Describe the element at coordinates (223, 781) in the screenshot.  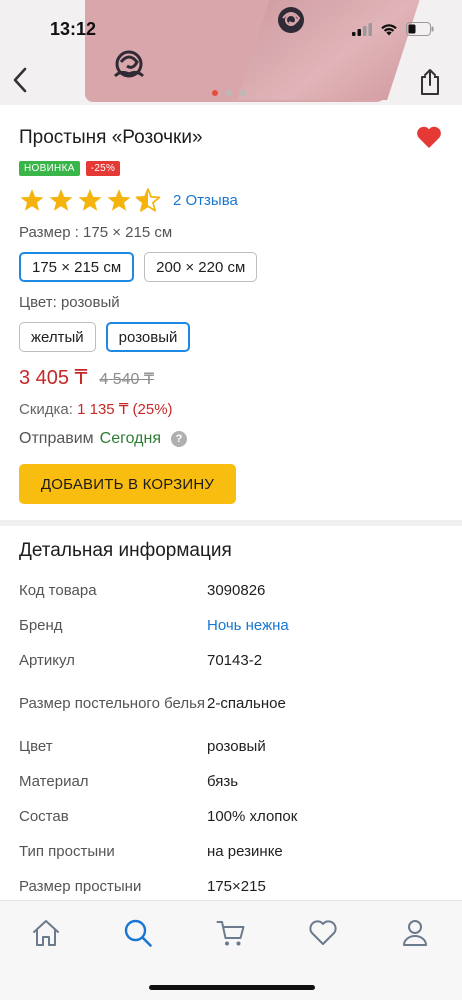
I see `details-value: бязь` at that location.